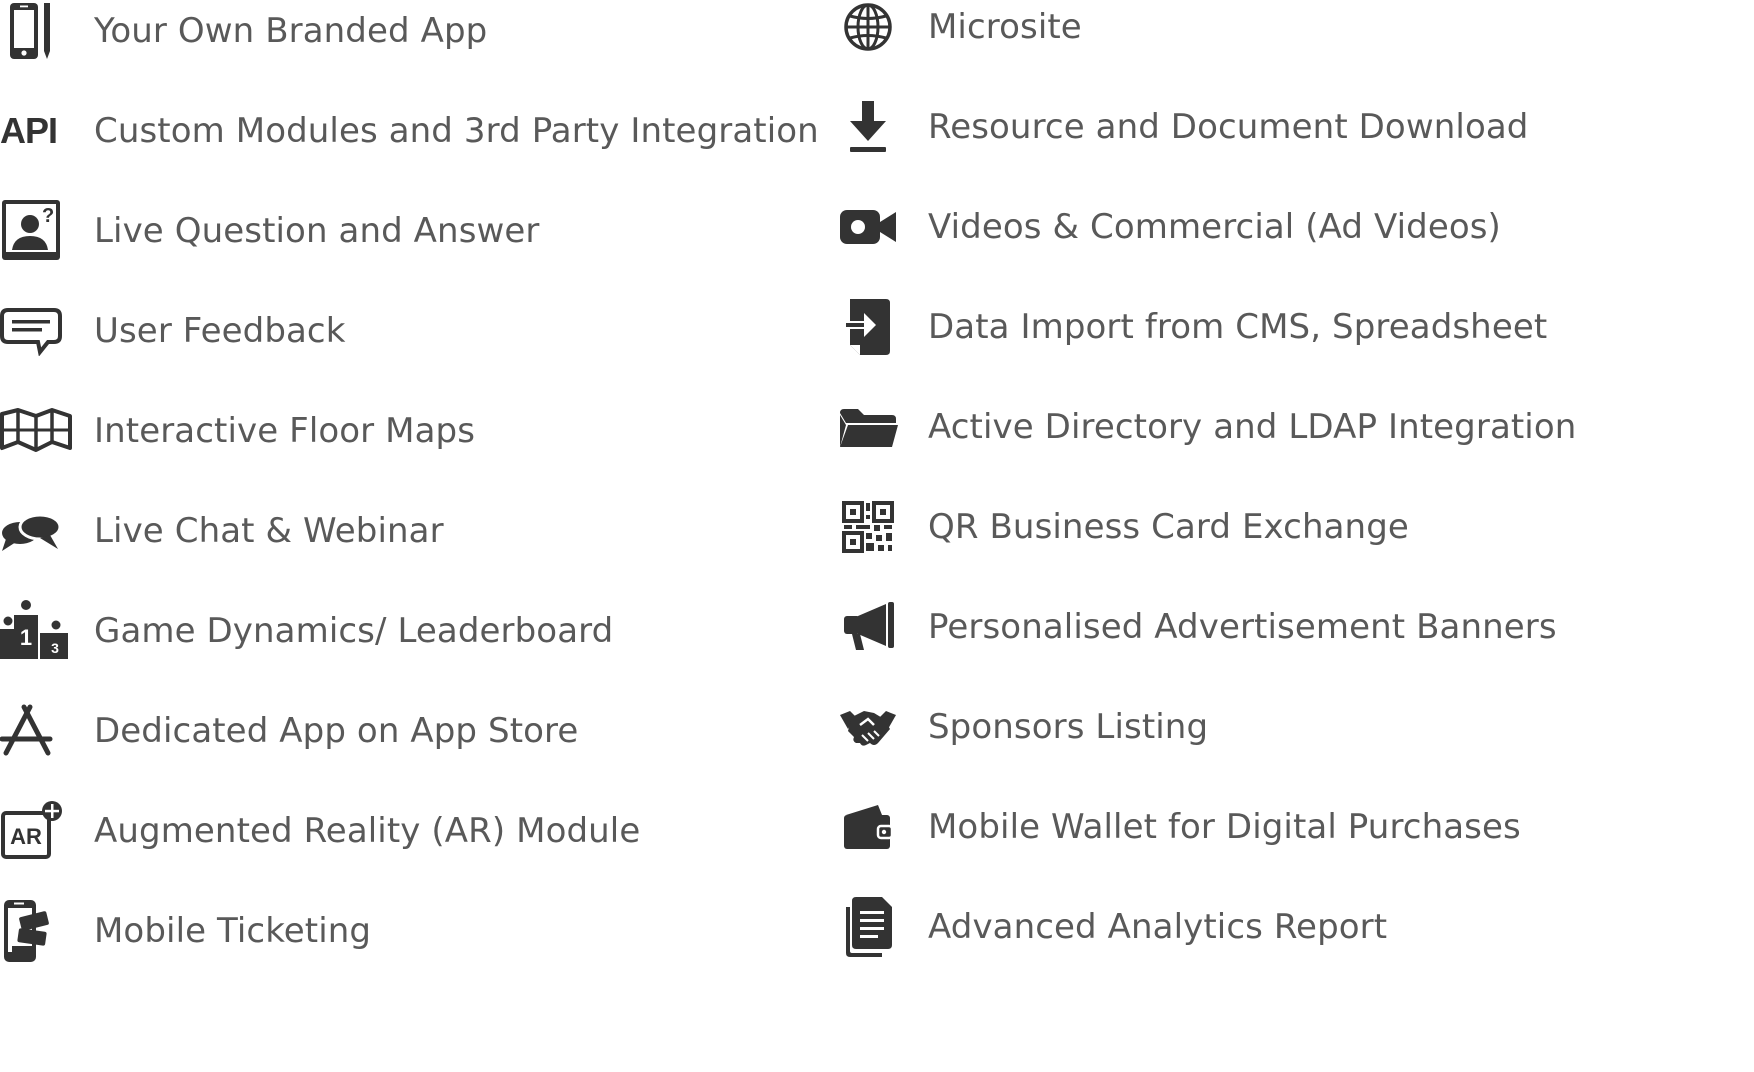  Describe the element at coordinates (1168, 527) in the screenshot. I see `feature-label: QR Business Card Exchange` at that location.